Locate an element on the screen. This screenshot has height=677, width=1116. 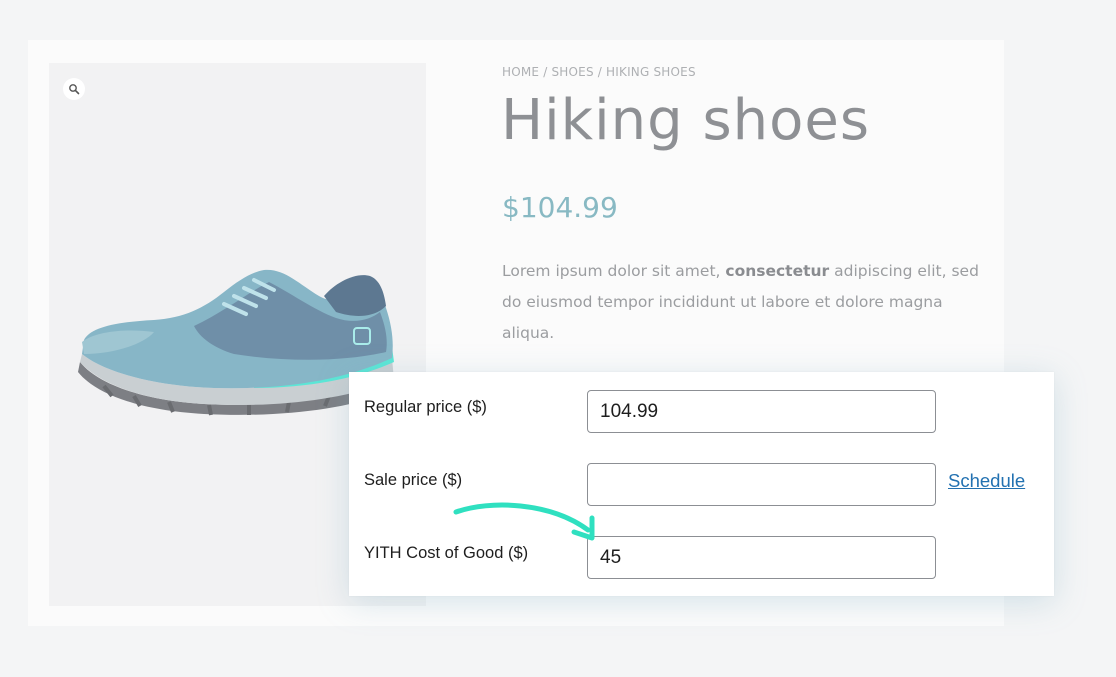
breadcrumb: HOME / SHOES / HIKING SHOES is located at coordinates (599, 72).